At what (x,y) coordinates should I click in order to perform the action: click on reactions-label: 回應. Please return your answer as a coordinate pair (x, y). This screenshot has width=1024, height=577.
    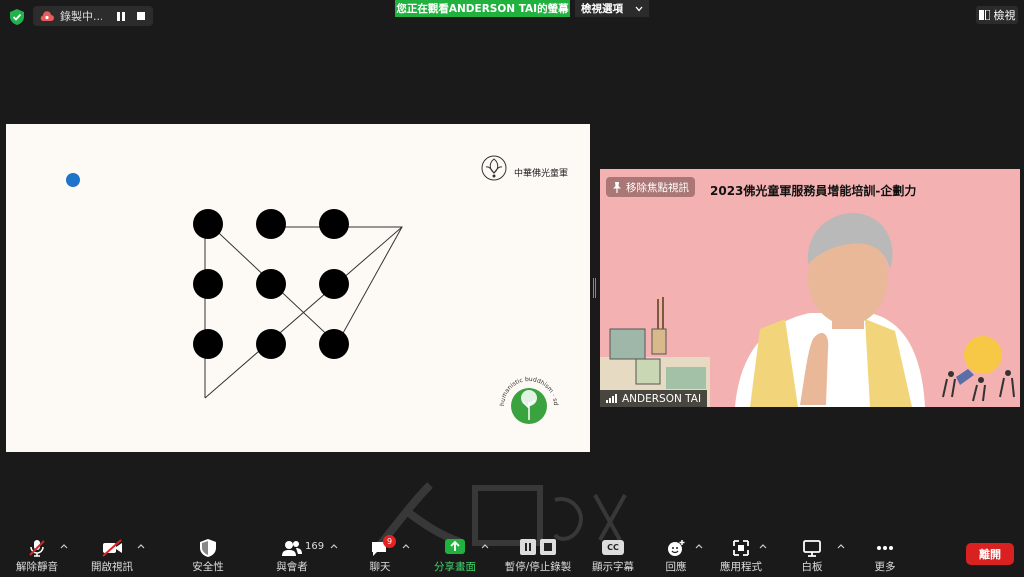
    Looking at the image, I should click on (676, 567).